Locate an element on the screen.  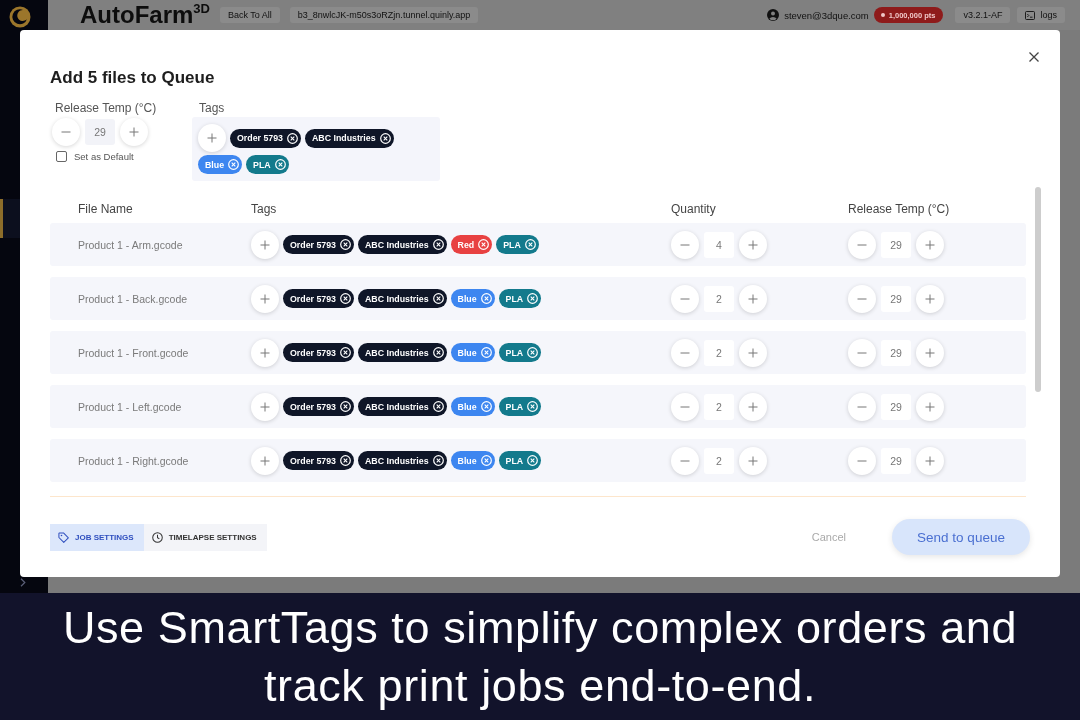
tag-label: Blue is located at coordinates (215, 164).